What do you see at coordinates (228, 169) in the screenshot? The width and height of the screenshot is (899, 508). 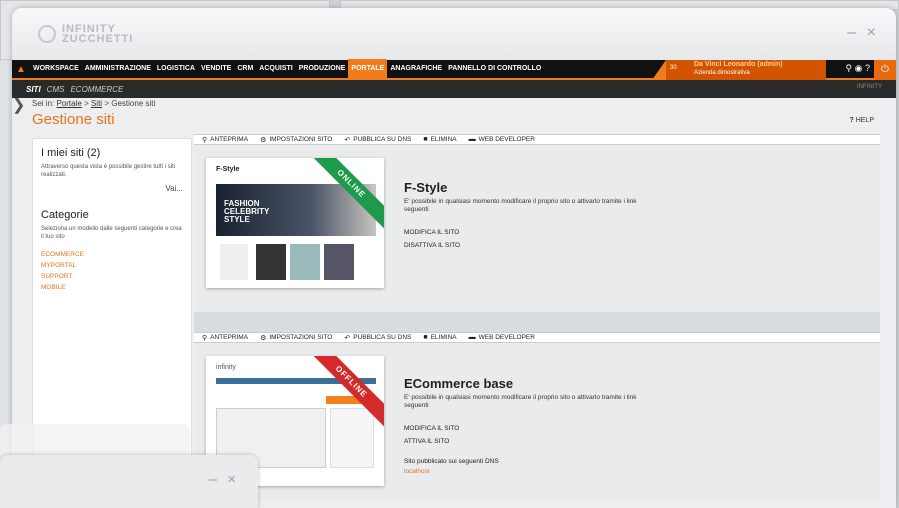 I see `thumb-brand: F-Style` at bounding box center [228, 169].